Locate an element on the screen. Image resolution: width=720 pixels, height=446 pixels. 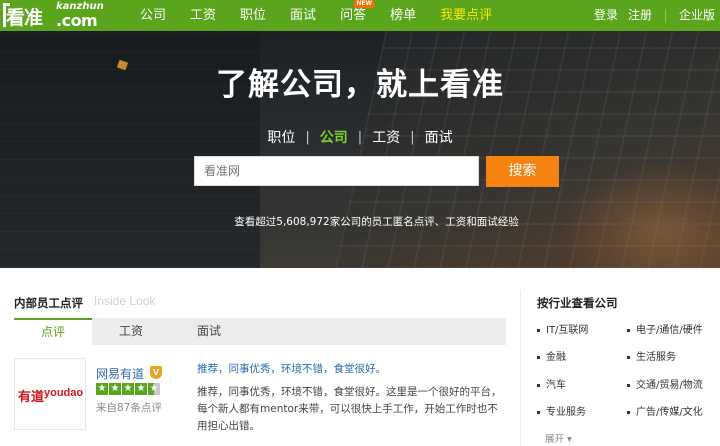
industry-auto: 汽车 is located at coordinates (551, 383).